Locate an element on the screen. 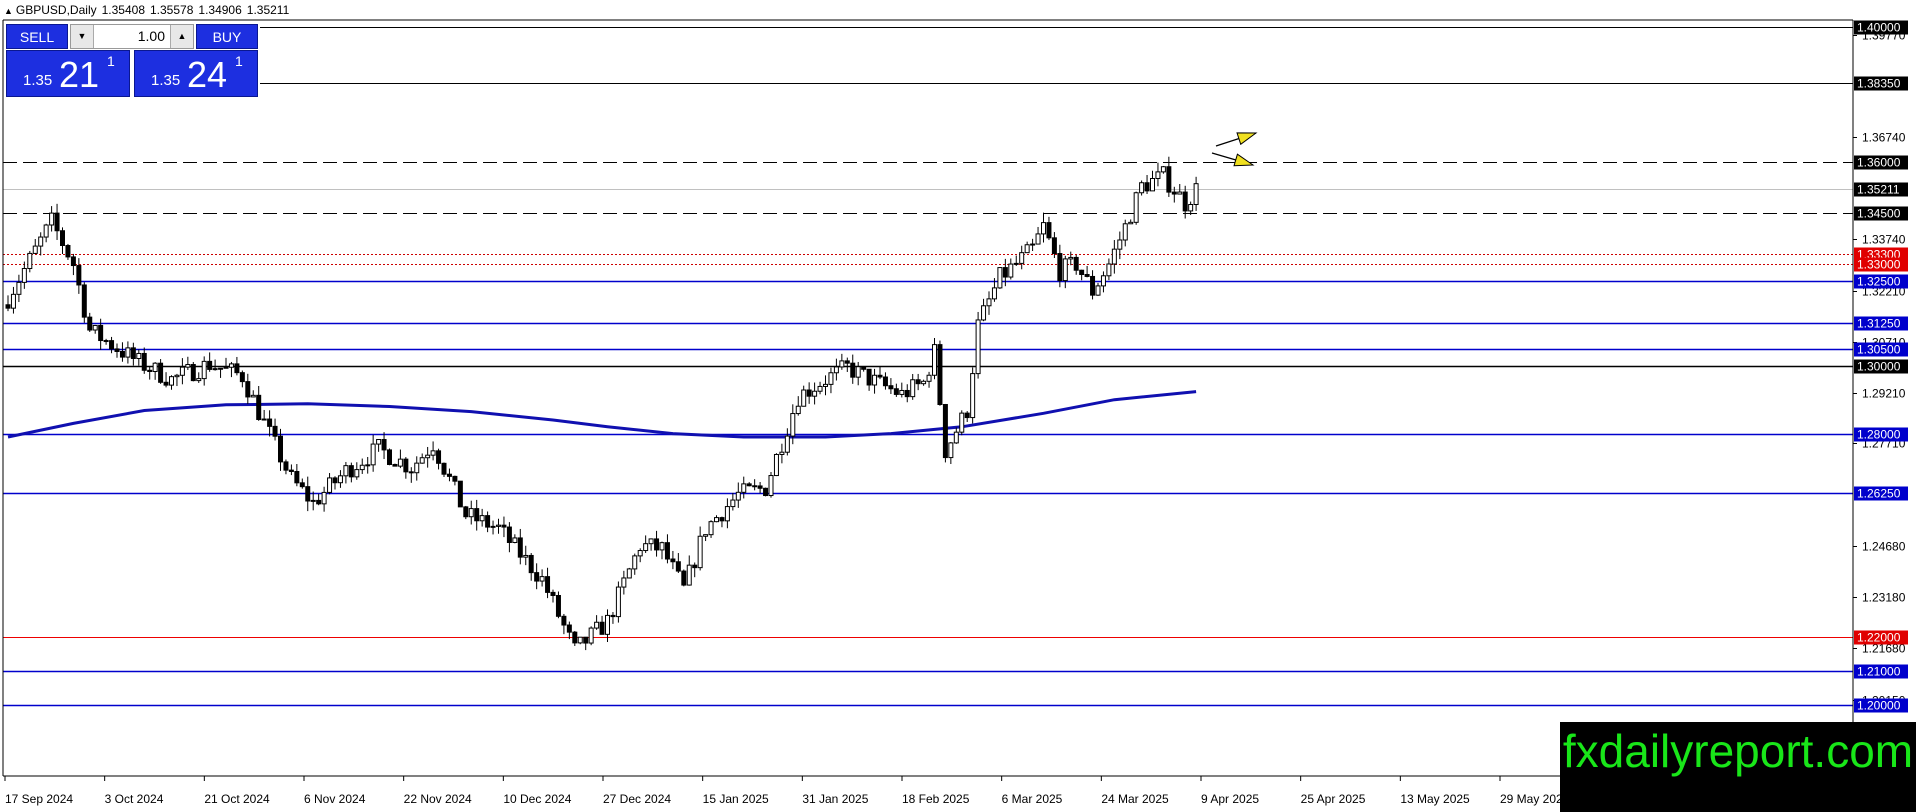 The width and height of the screenshot is (1916, 812). watermark-logo: fxdailyreport.com is located at coordinates (1738, 767).